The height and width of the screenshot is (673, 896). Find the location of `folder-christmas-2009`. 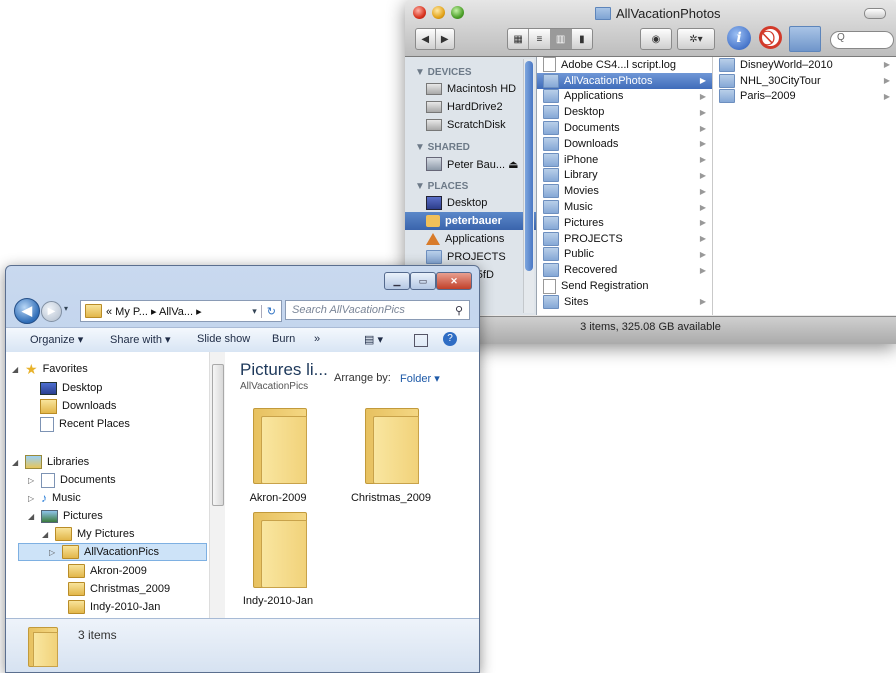

folder-christmas-2009 is located at coordinates (392, 446).